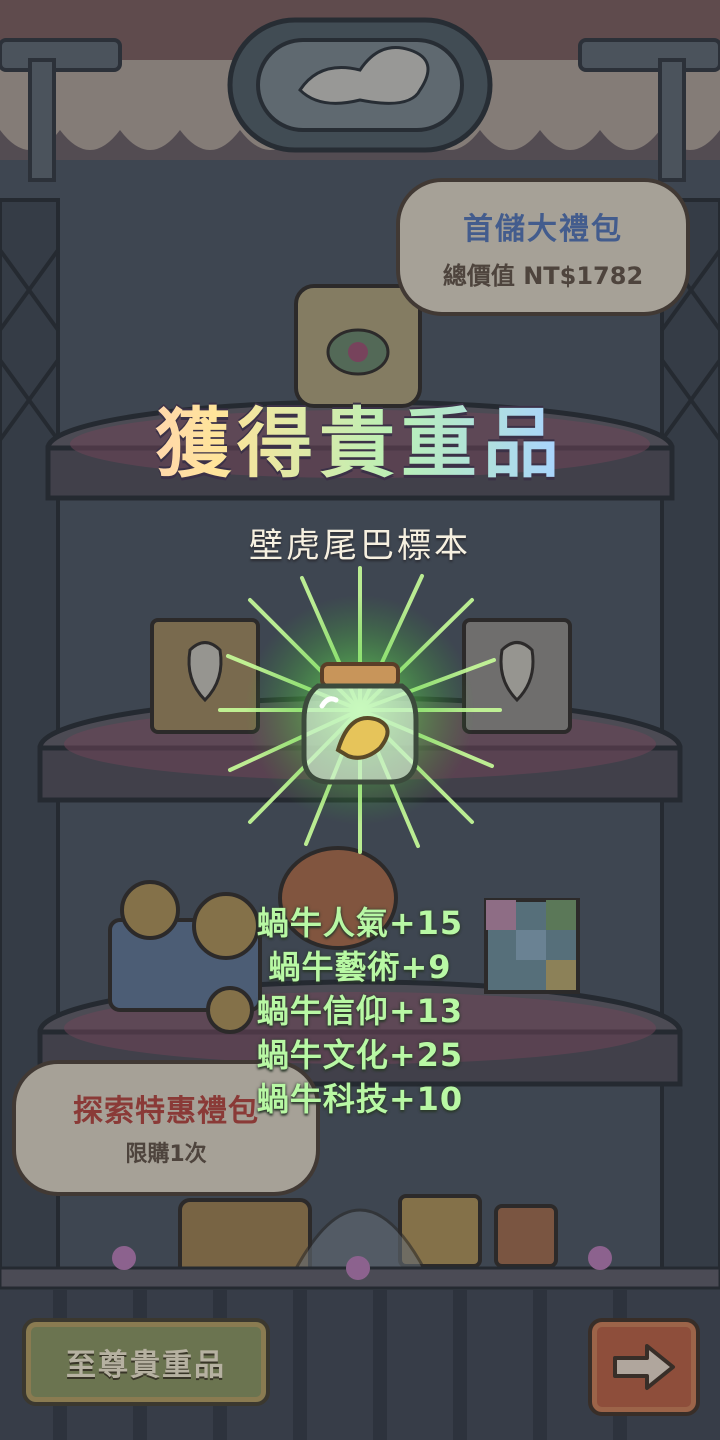 The image size is (720, 1440). I want to click on next-button, so click(644, 1367).